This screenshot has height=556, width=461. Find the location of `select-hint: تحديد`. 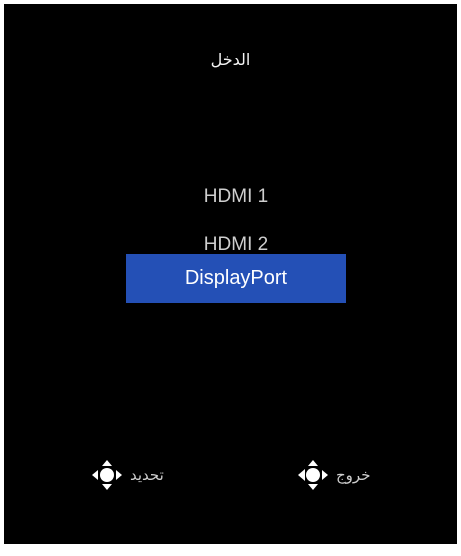

select-hint: تحديد is located at coordinates (129, 475).